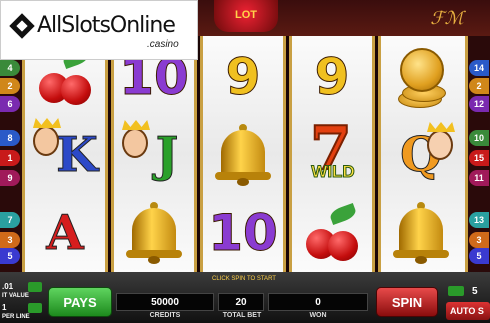  I want to click on cherries-symbol, so click(332, 233).